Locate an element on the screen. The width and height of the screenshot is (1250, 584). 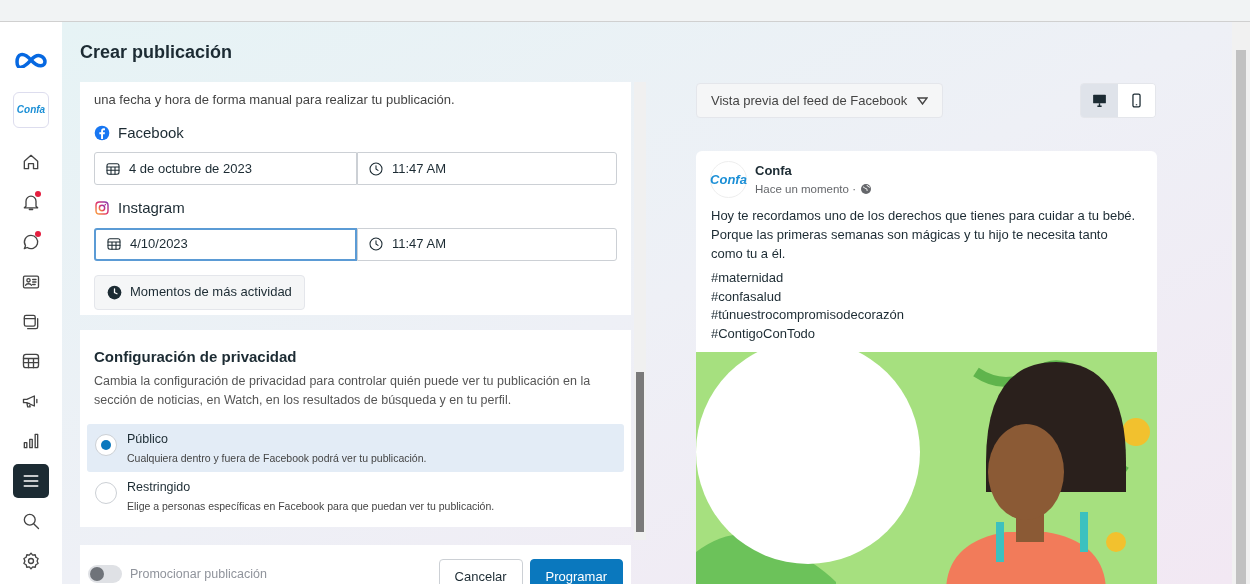
radio-option: Público Cualquiera dentro y fuera de Facebook podrá ver tu publicación. is located at coordinates (355, 447).